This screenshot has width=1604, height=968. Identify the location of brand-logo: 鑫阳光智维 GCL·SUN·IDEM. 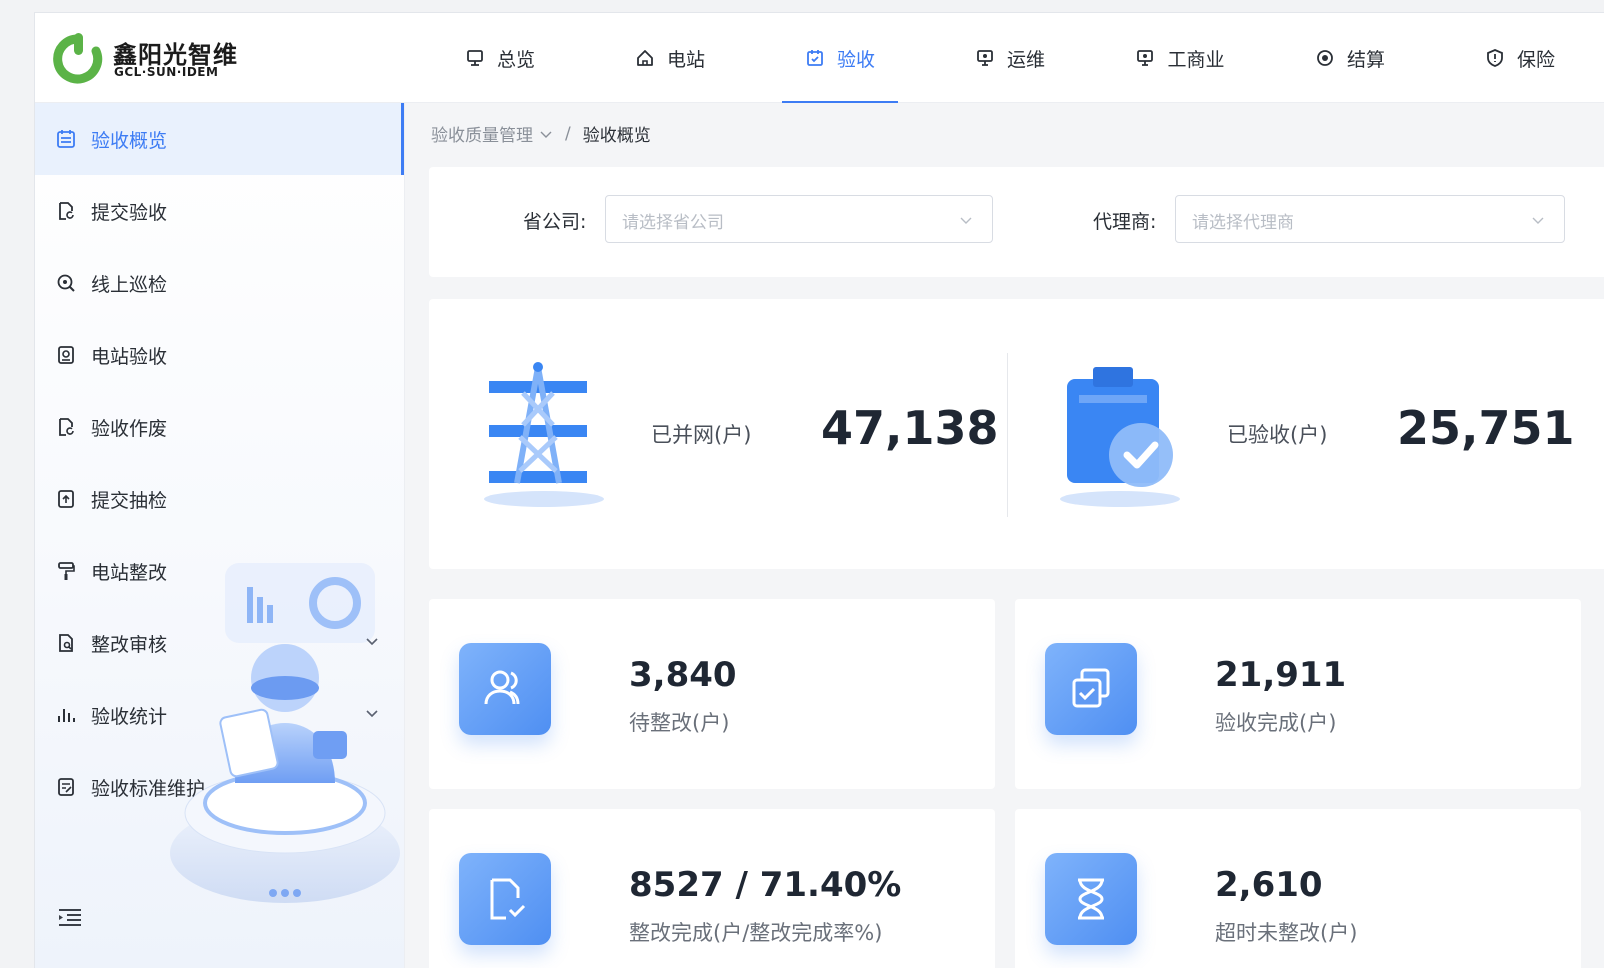
(151, 57).